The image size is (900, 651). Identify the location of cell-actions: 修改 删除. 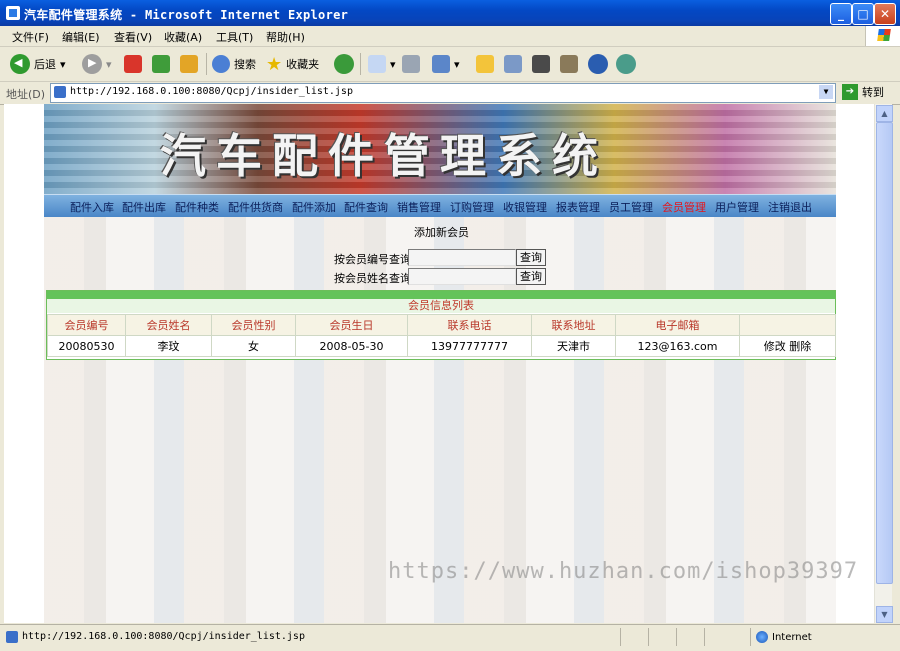
(787, 346).